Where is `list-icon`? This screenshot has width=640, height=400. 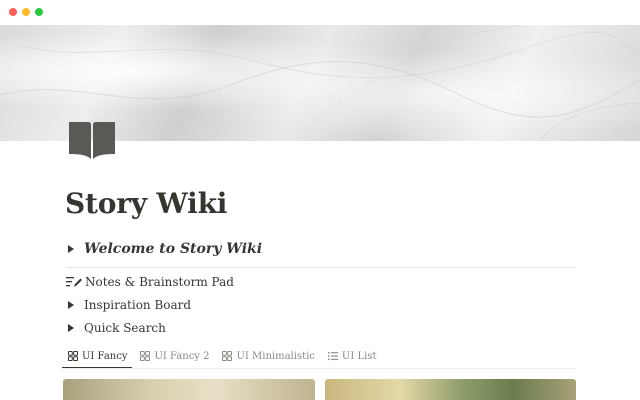 list-icon is located at coordinates (332, 356).